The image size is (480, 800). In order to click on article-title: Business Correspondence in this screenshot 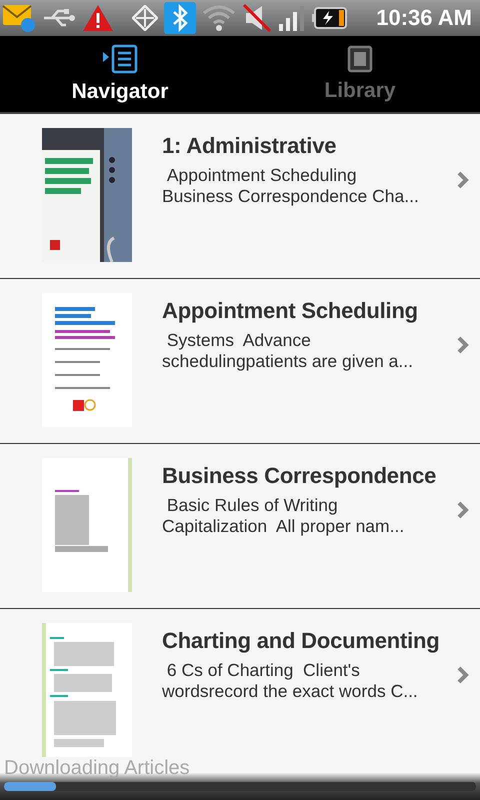, I will do `click(300, 476)`.